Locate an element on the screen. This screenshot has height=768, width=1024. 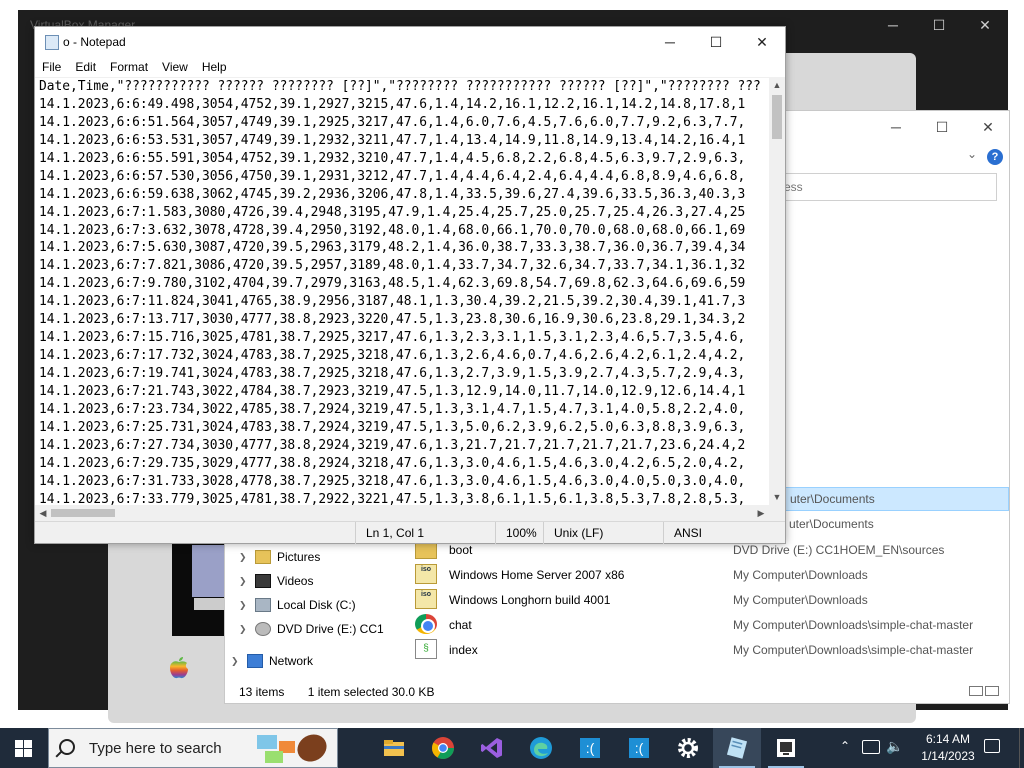
scroll-left-arrow-icon: ◀ is located at coordinates (43, 513).